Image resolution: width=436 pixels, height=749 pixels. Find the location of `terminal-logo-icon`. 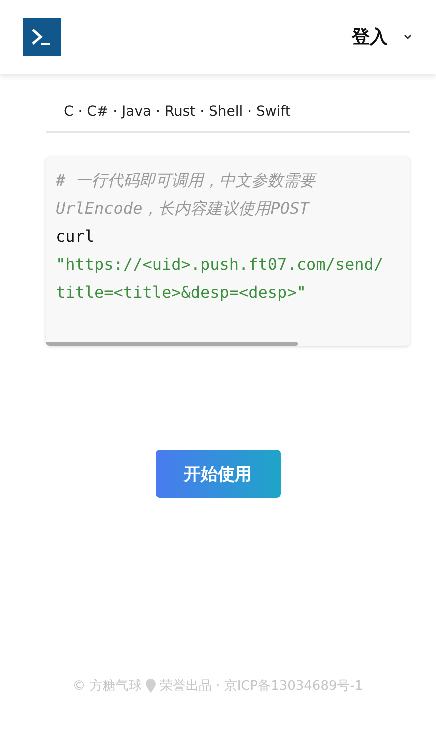

terminal-logo-icon is located at coordinates (42, 37).